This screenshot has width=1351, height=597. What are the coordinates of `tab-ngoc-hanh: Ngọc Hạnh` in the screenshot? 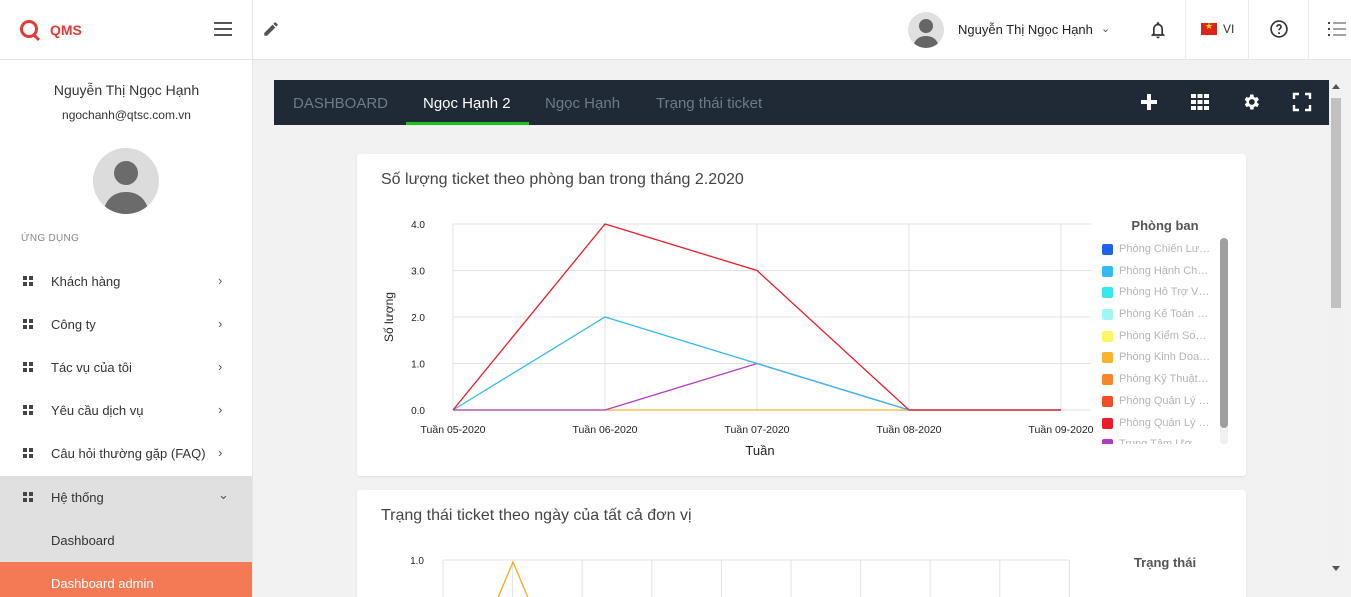 It's located at (582, 102).